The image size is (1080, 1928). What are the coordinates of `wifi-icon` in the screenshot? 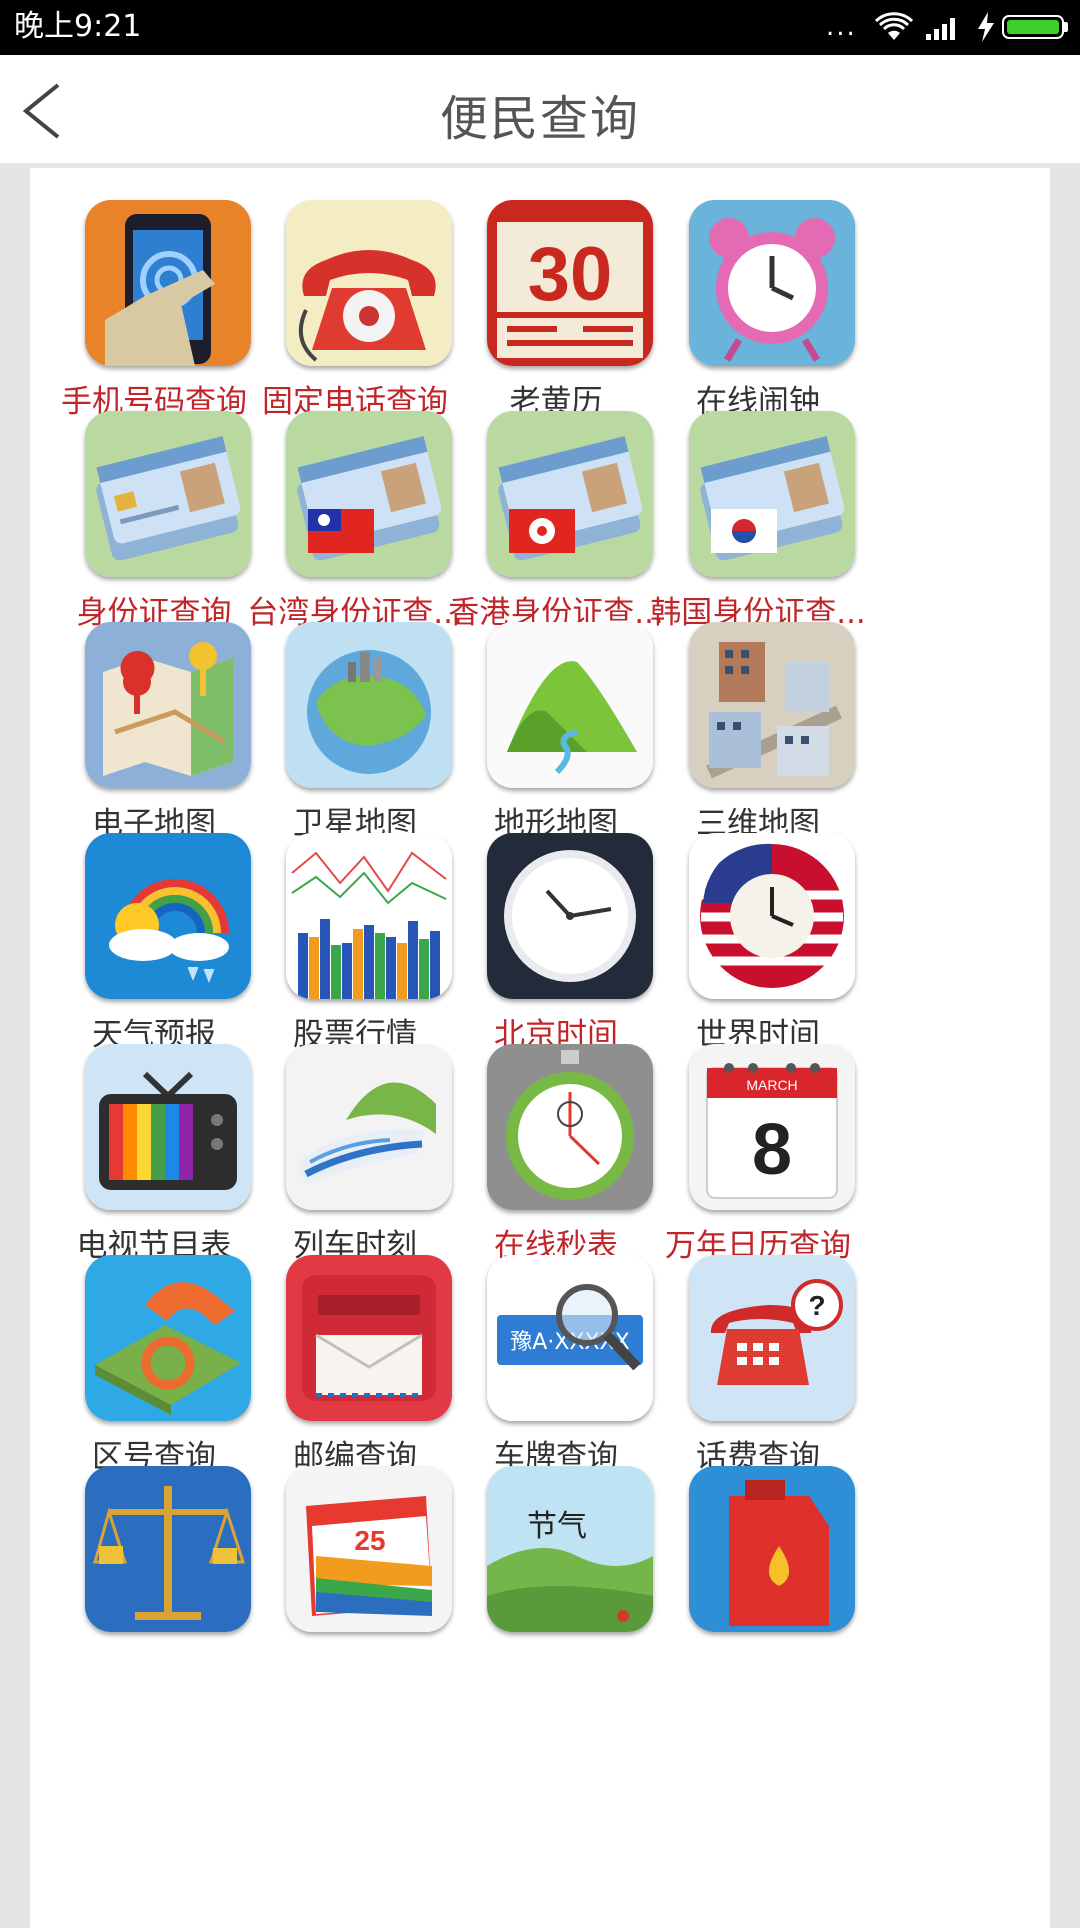 It's located at (894, 29).